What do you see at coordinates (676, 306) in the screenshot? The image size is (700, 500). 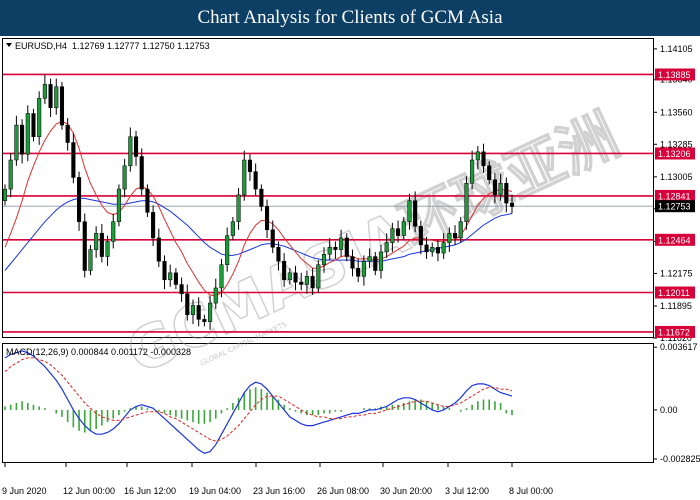 I see `price-tick-label: 1.11895` at bounding box center [676, 306].